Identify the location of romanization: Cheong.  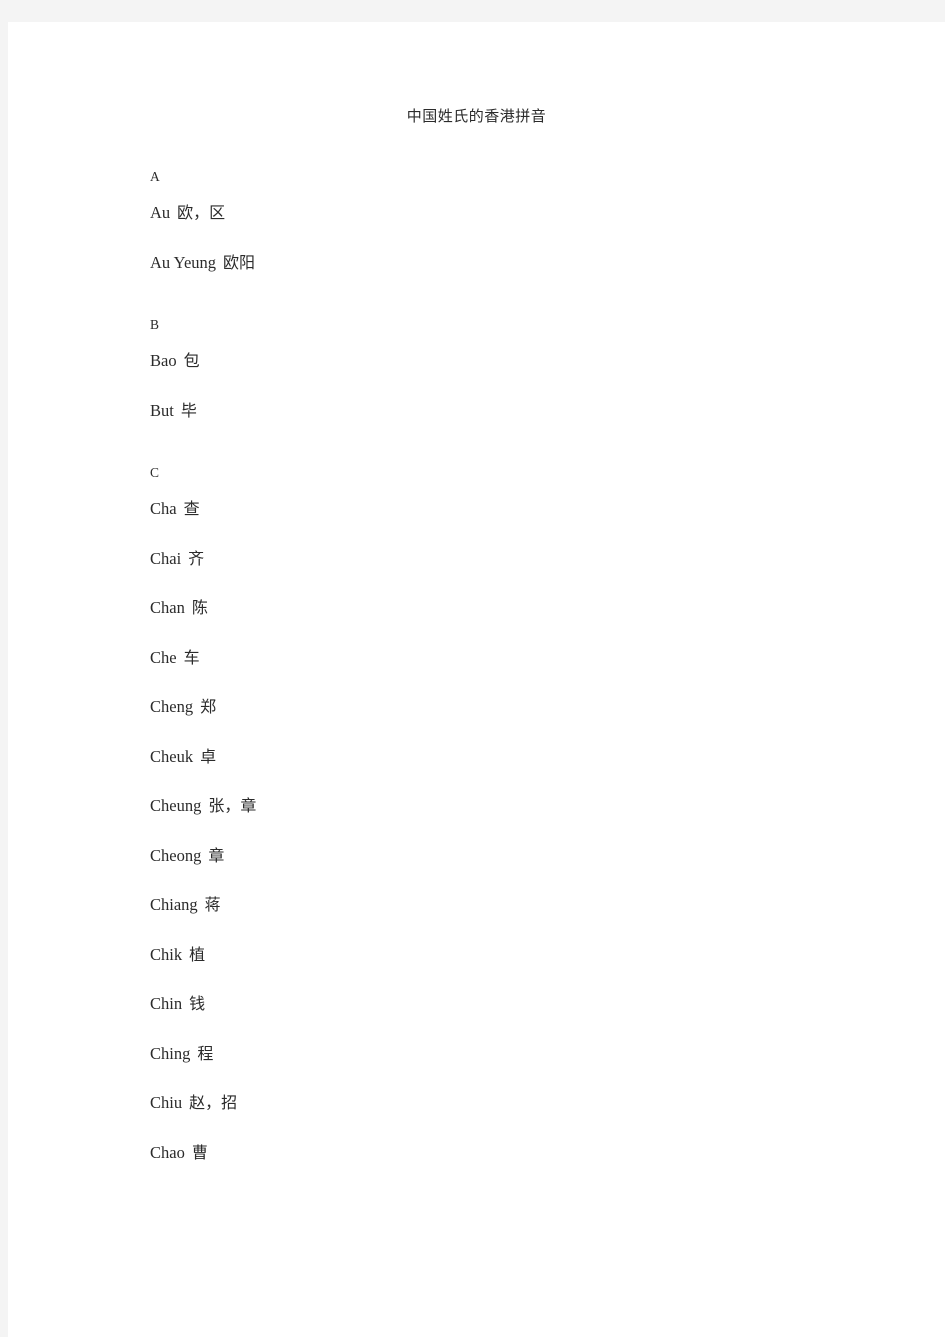
(176, 855).